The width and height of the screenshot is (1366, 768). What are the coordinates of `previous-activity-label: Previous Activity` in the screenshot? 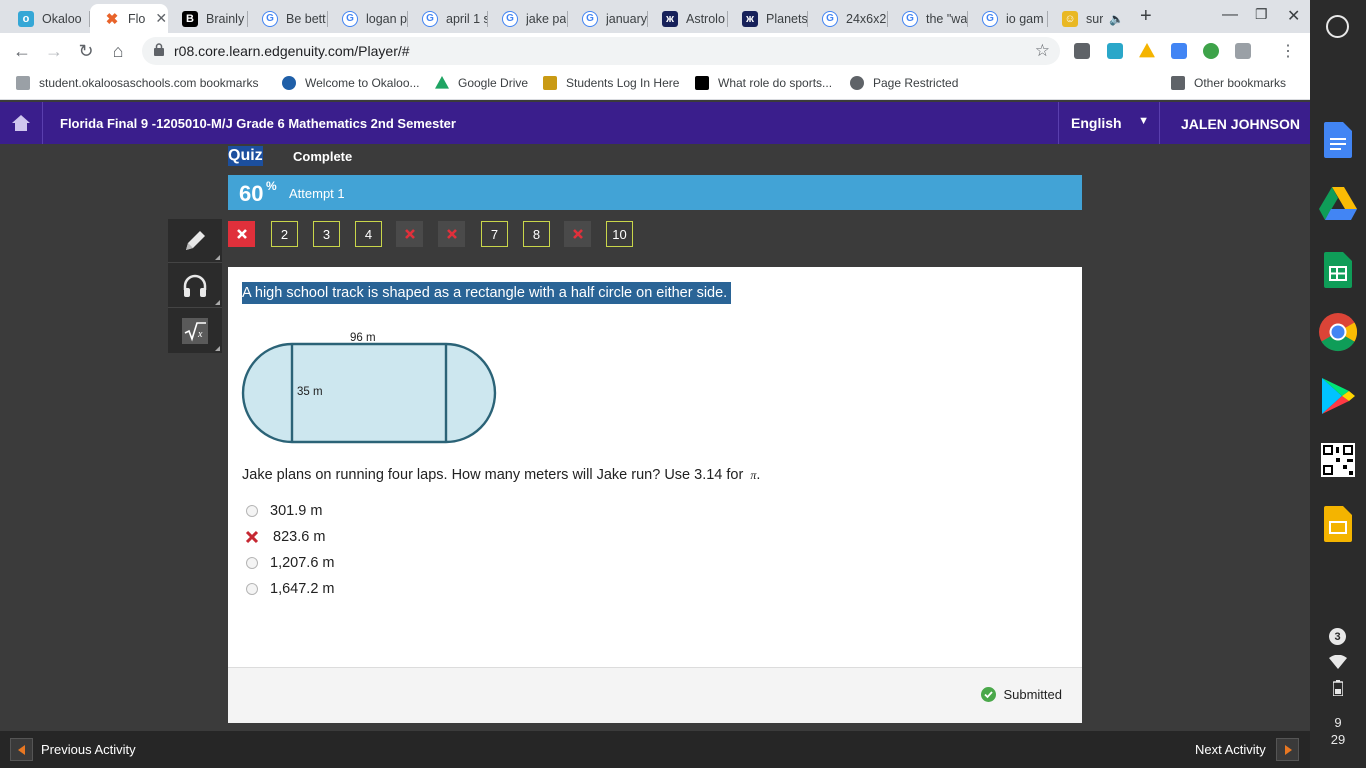 It's located at (88, 749).